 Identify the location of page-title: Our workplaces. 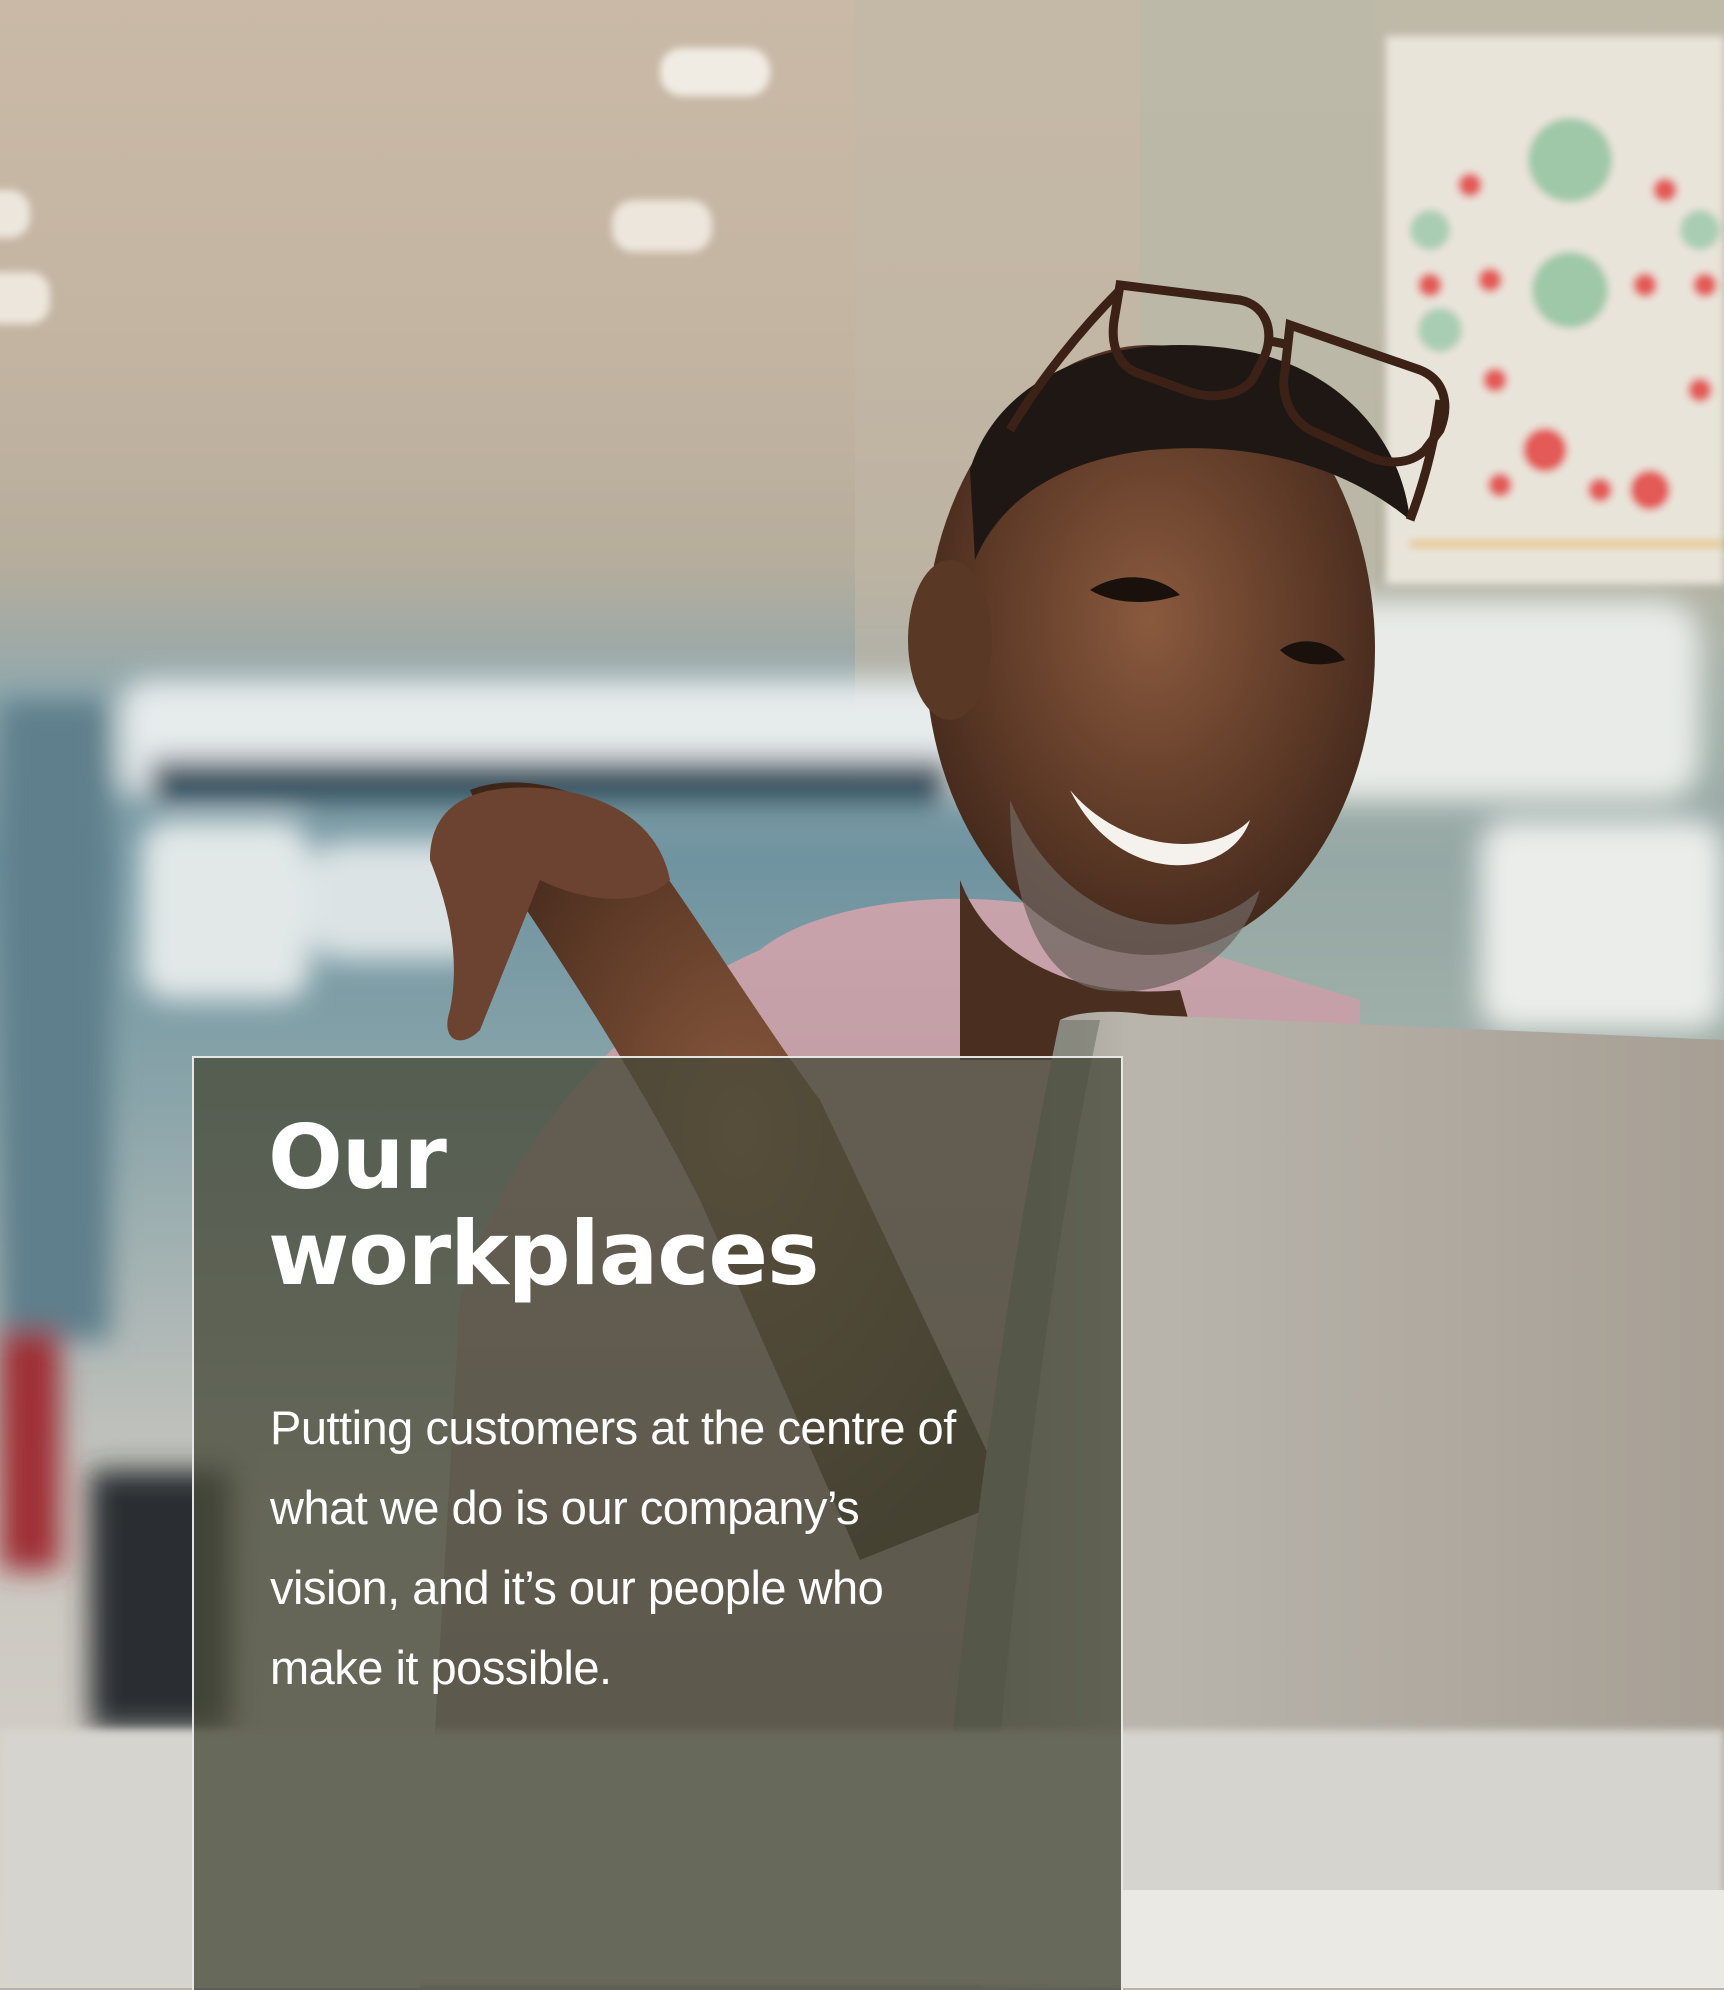
(668, 1206).